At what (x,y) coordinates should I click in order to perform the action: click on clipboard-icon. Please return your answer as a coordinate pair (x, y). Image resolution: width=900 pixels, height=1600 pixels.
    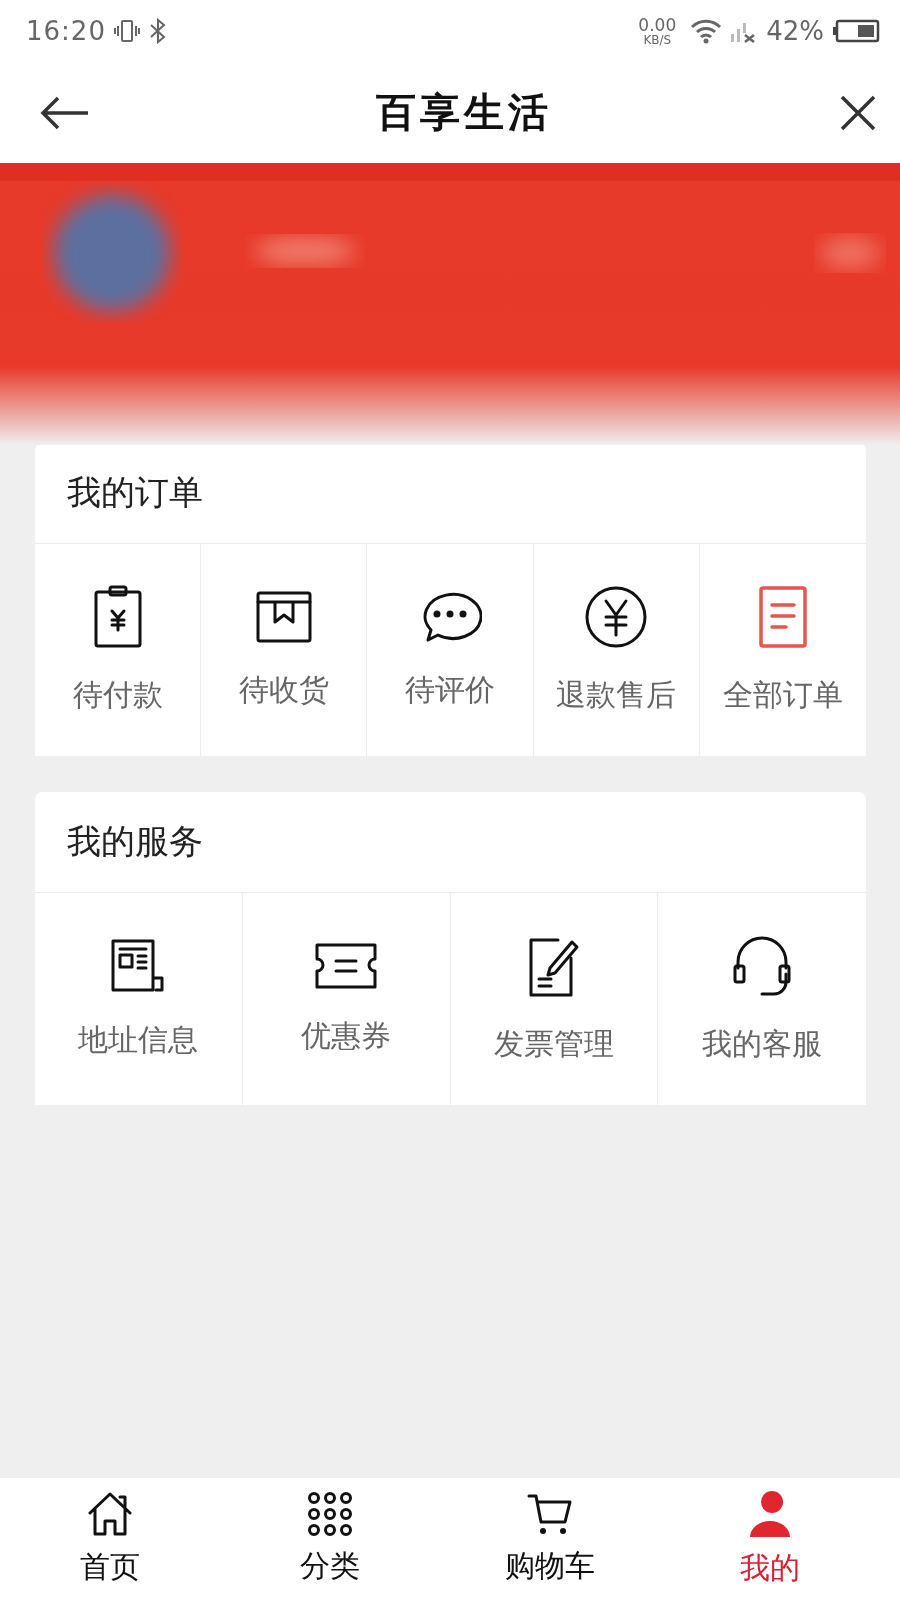
    Looking at the image, I should click on (117, 616).